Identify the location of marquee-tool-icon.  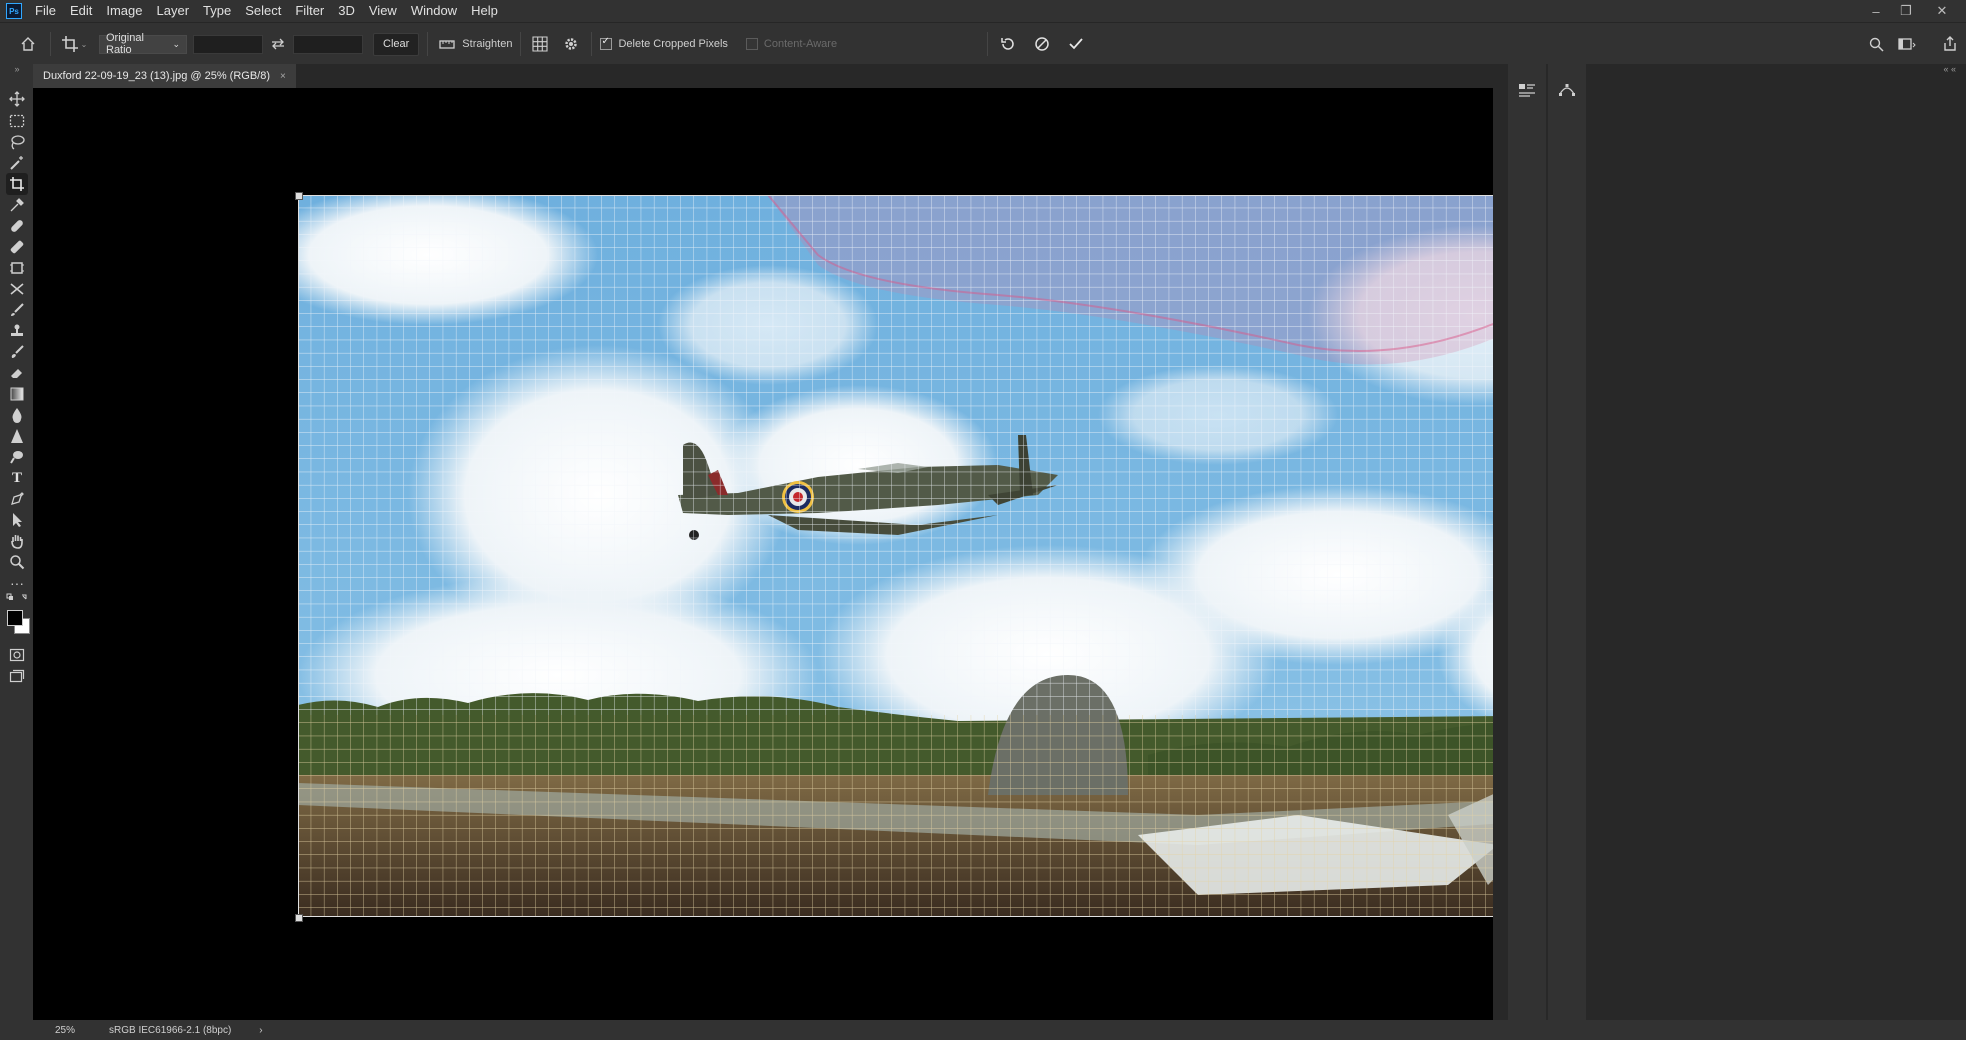
(17, 121).